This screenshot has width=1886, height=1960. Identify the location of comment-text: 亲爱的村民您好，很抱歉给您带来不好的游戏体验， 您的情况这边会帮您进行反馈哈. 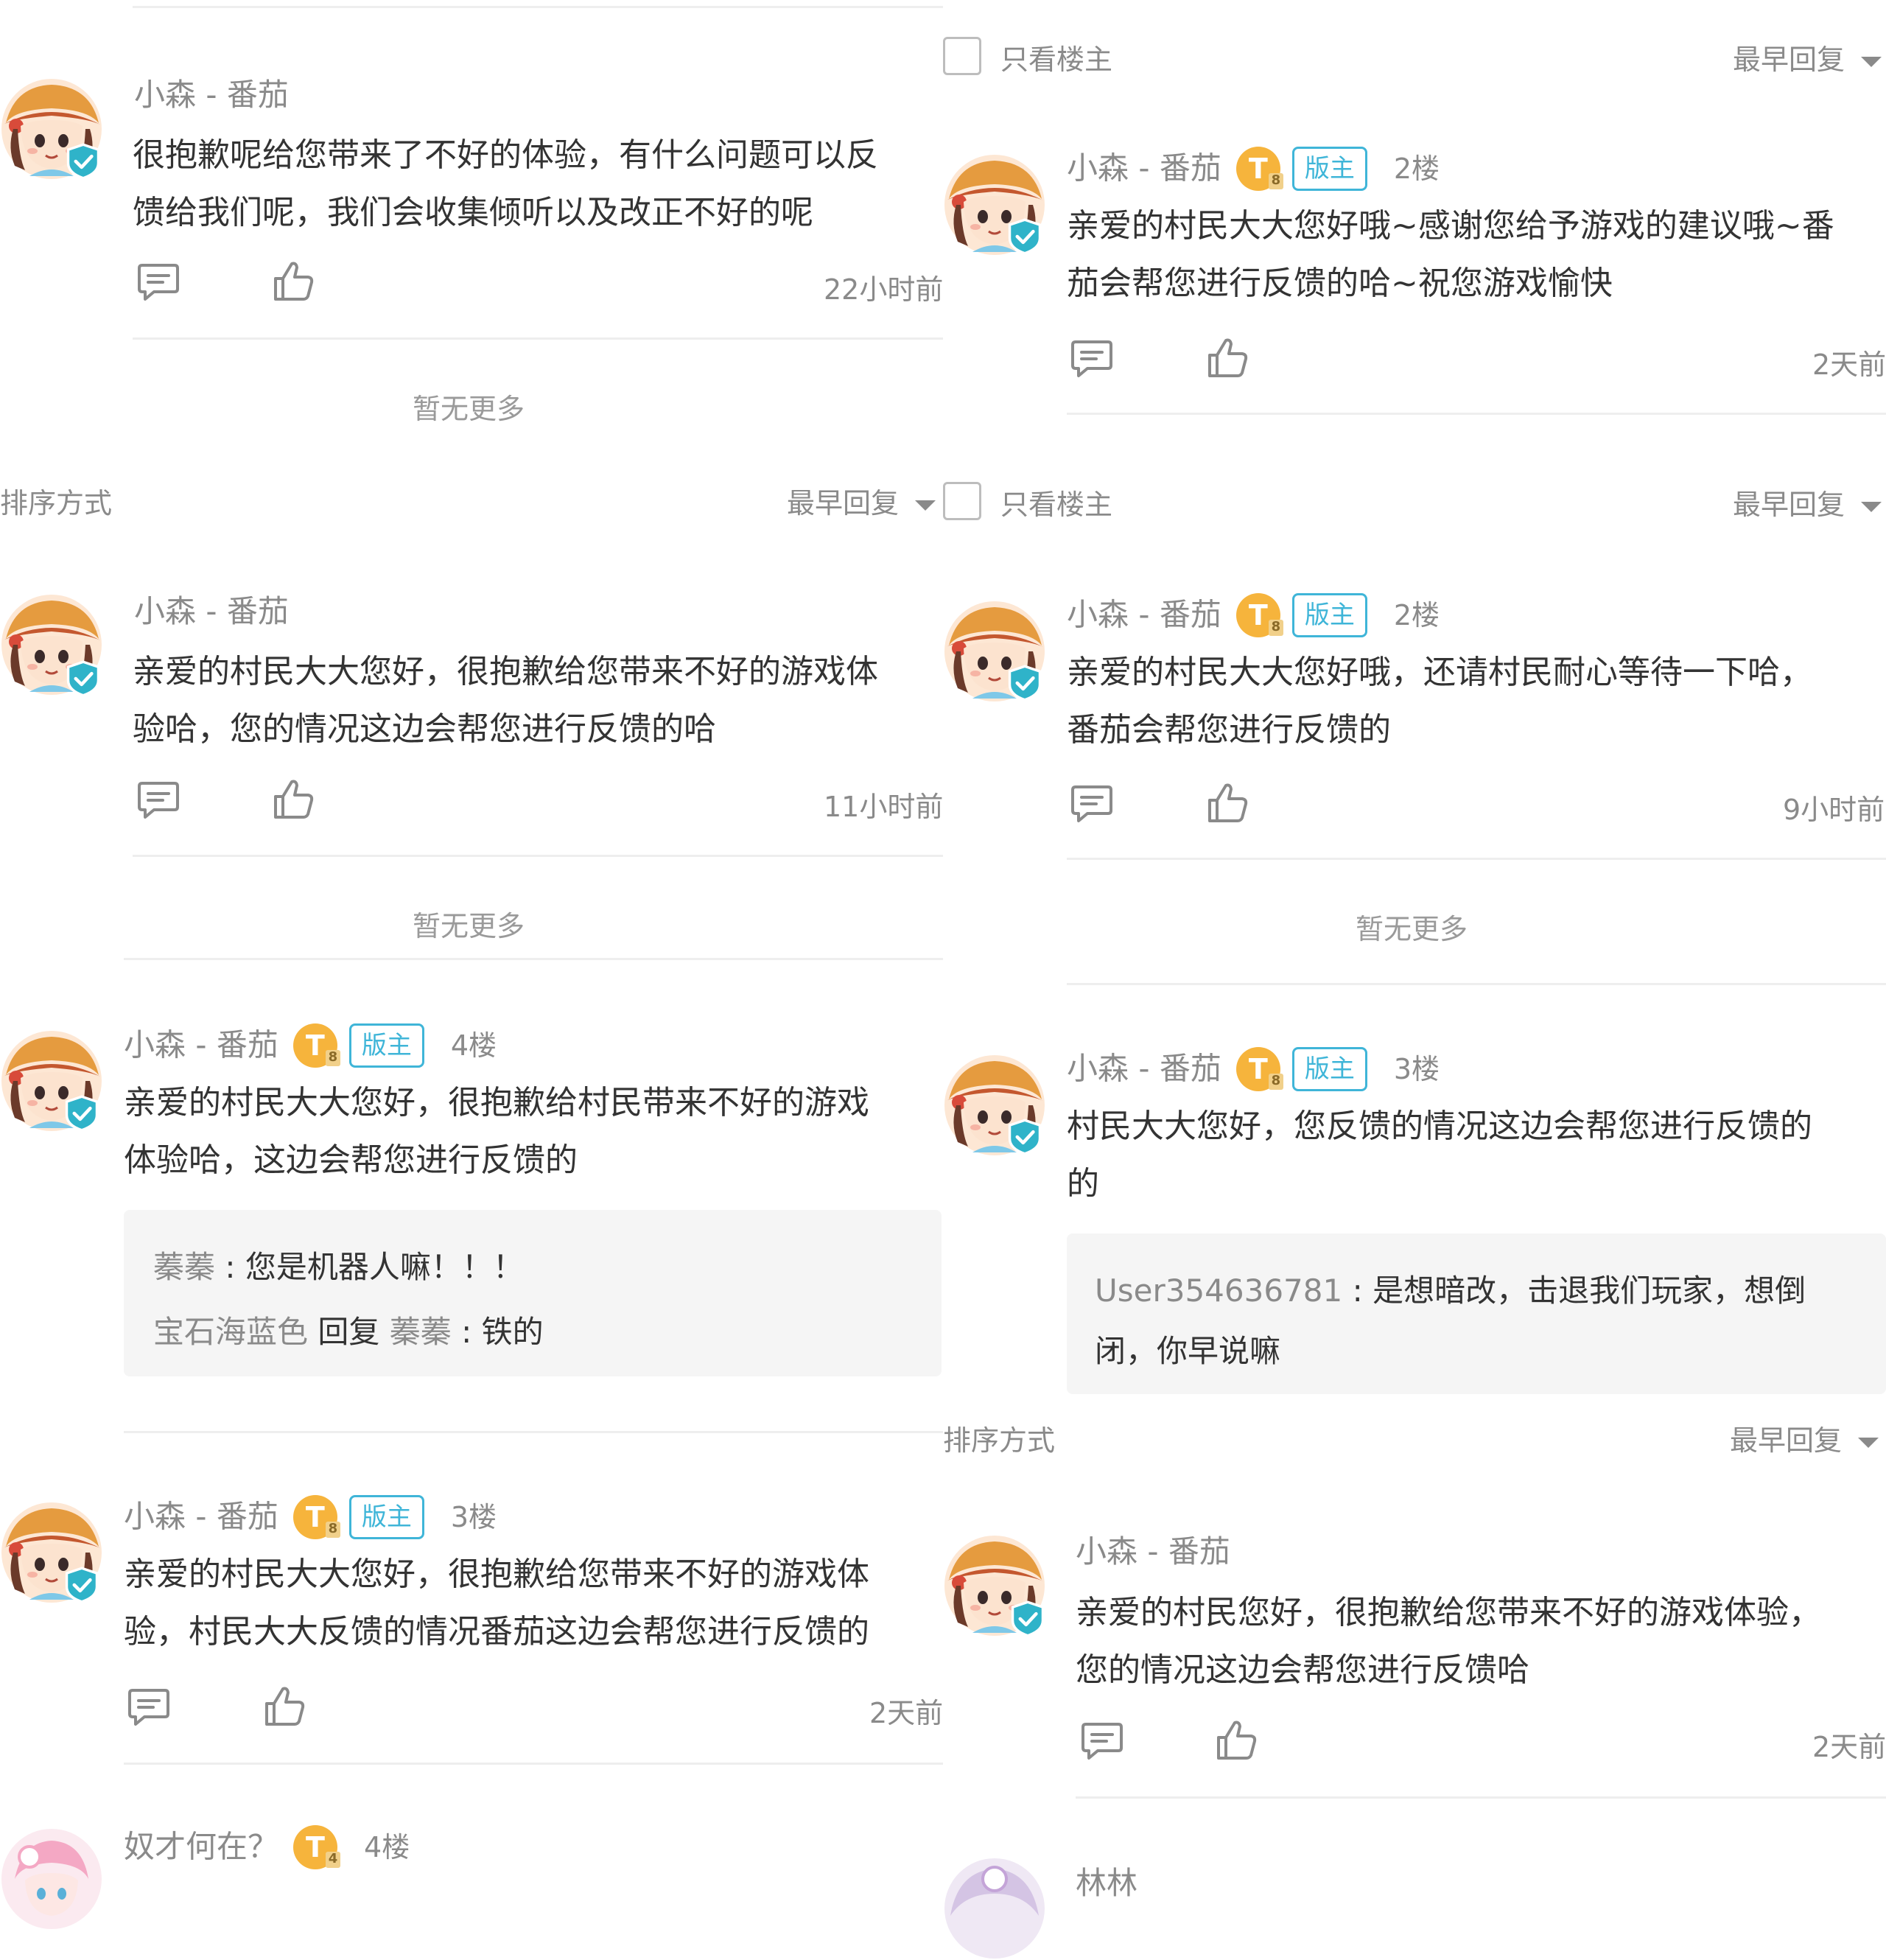
(1481, 1641).